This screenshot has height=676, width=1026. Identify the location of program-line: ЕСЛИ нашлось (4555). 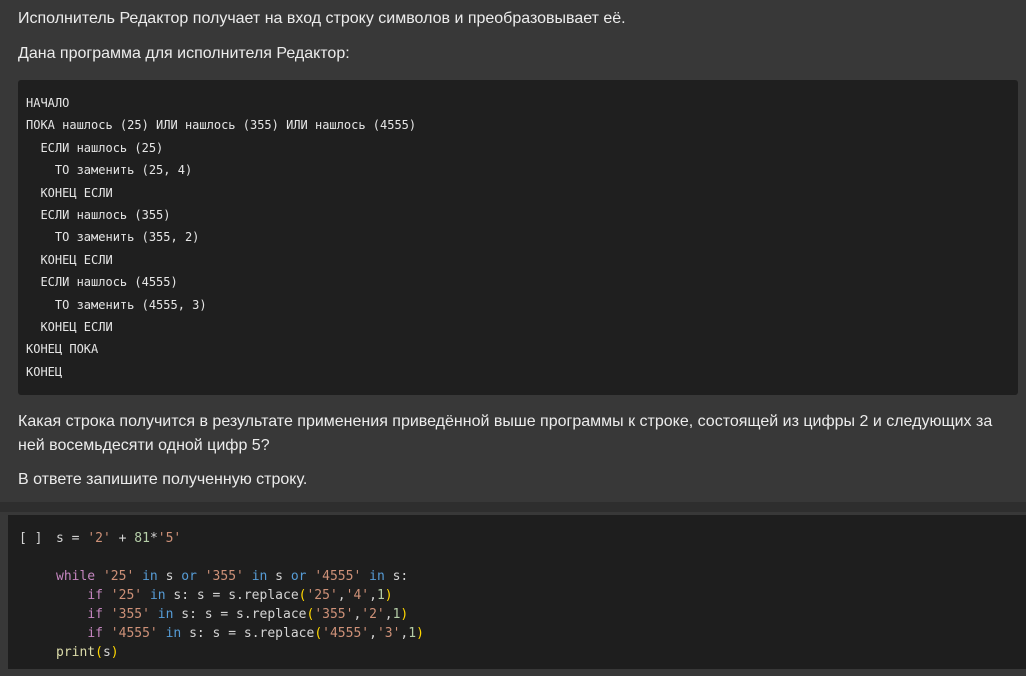
(102, 282).